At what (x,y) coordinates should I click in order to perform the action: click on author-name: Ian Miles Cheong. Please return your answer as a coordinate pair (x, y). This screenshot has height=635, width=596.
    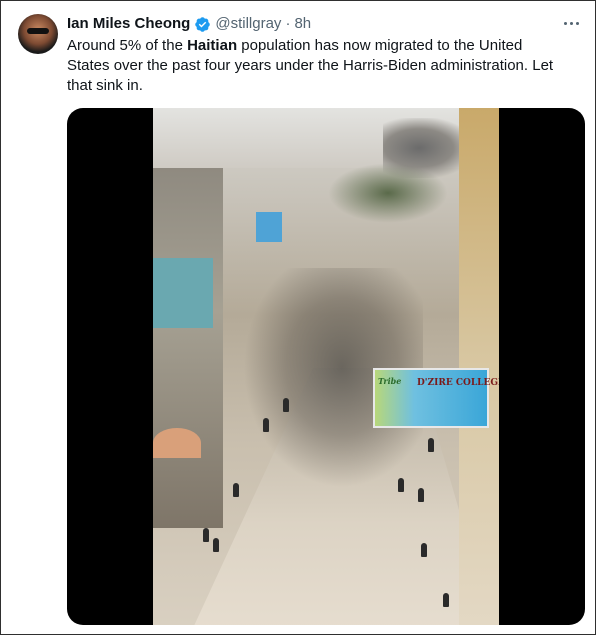
    Looking at the image, I should click on (128, 24).